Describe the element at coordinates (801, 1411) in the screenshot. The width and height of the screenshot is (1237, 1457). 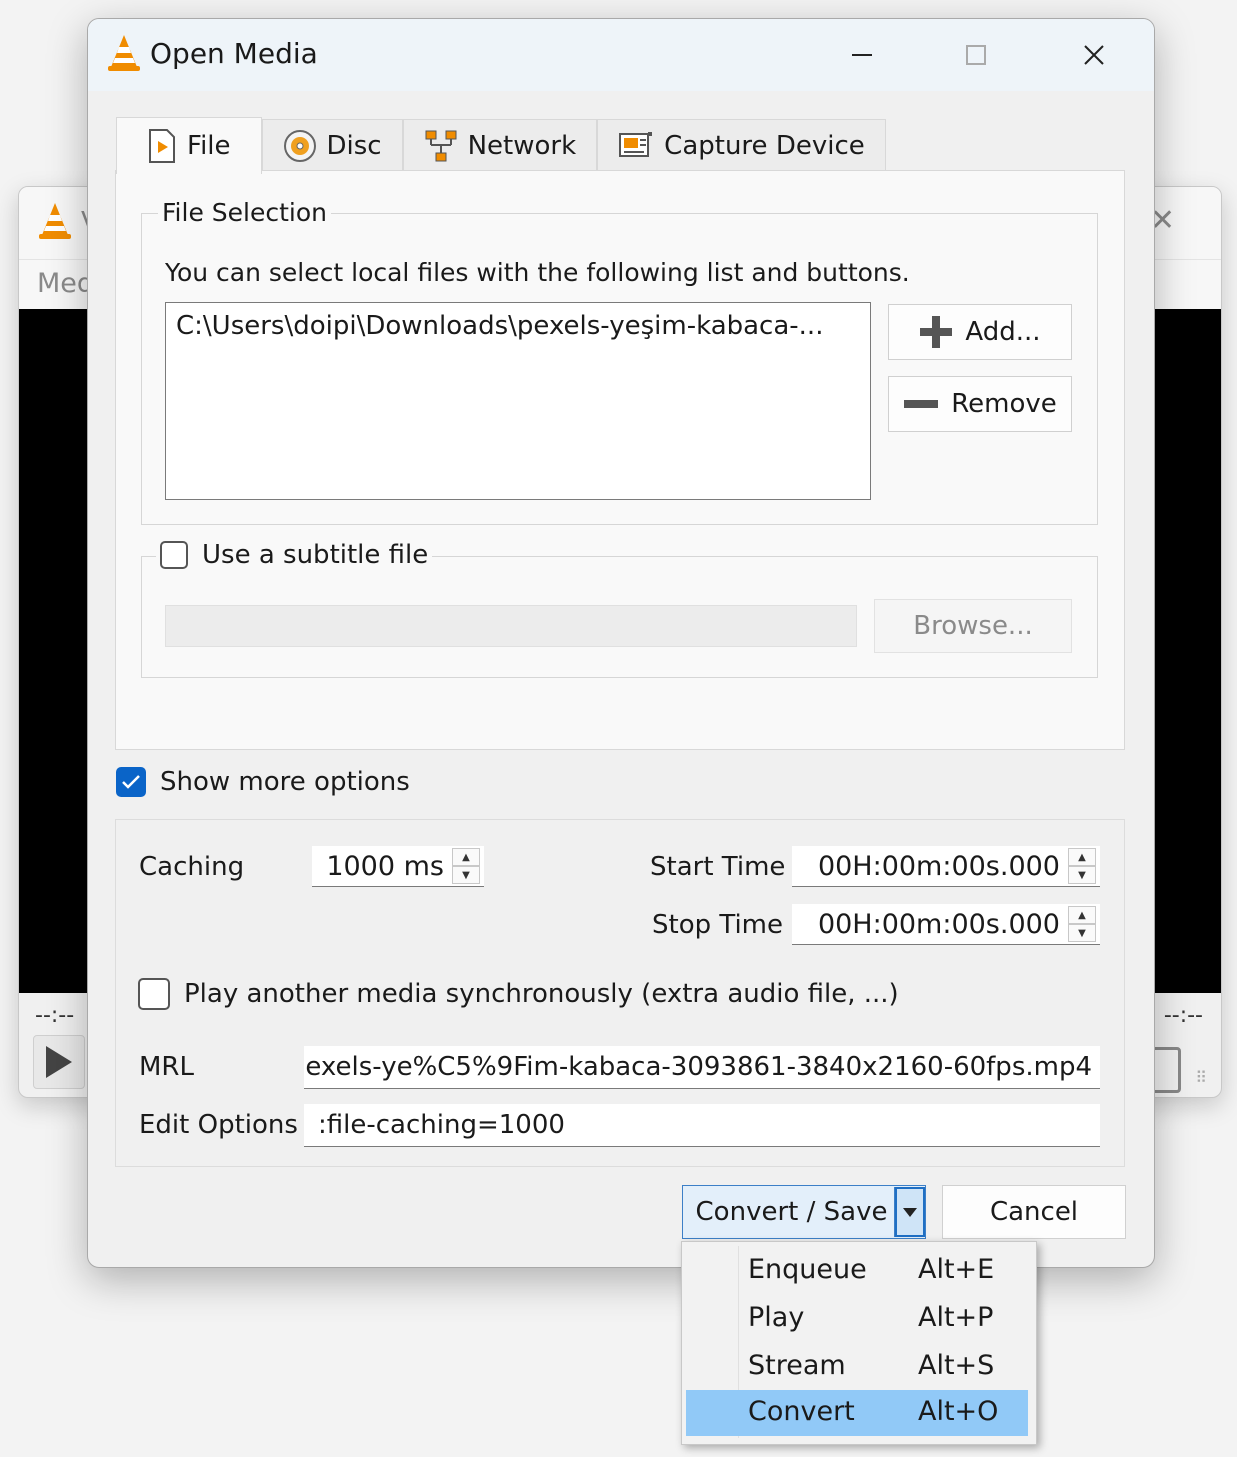
I see `menu-item-label: Convert` at that location.